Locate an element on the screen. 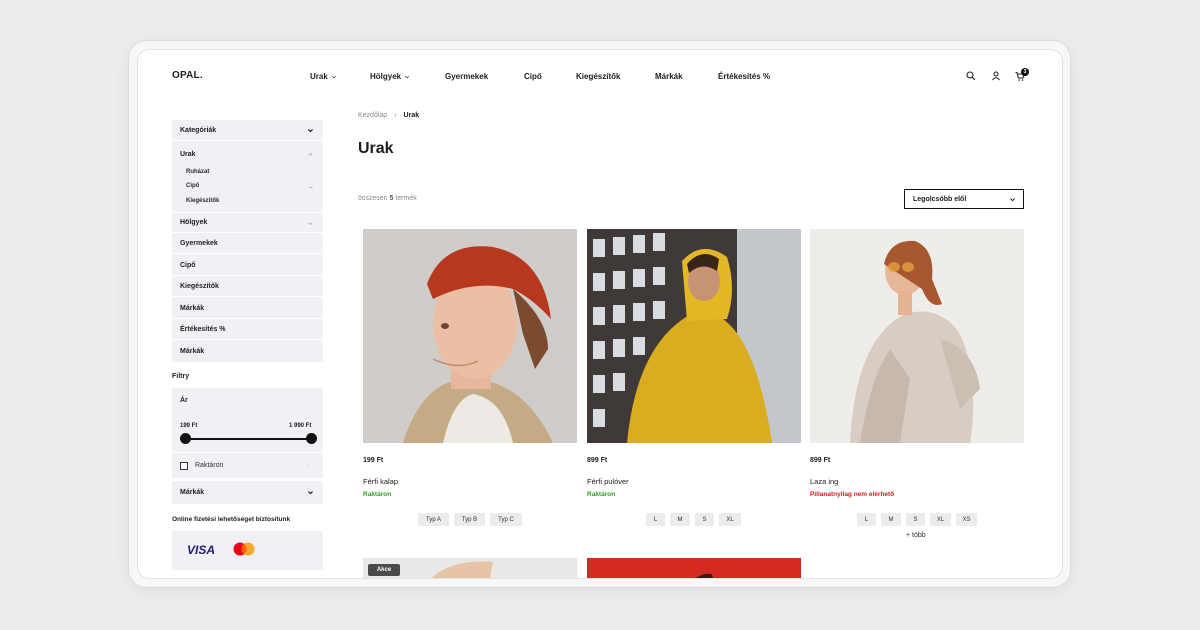  product-image-ferfi-pulover is located at coordinates (694, 336).